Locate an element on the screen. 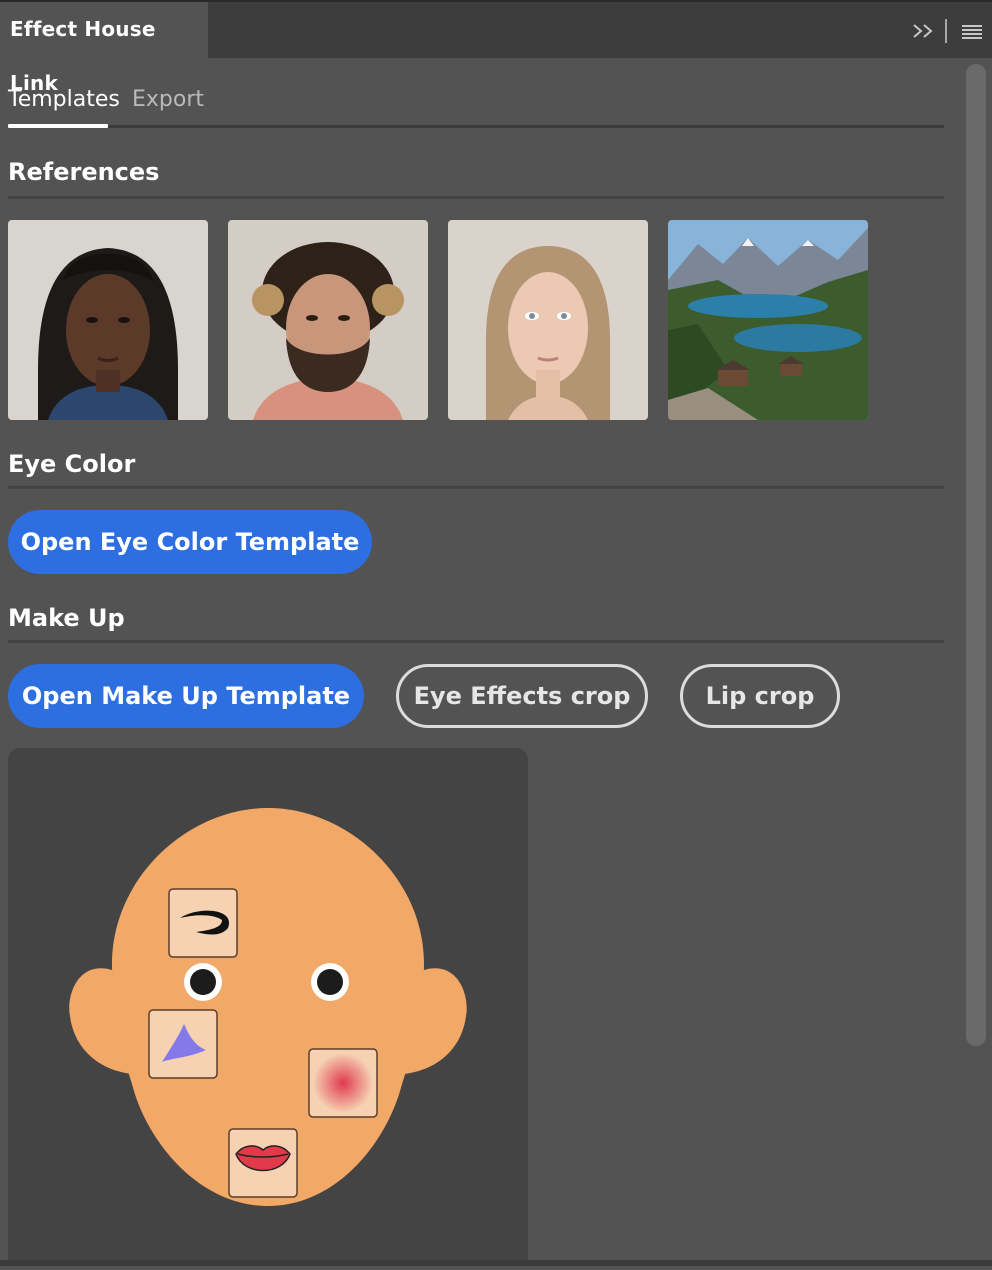 The image size is (992, 1270). scrollbar-thumb is located at coordinates (976, 555).